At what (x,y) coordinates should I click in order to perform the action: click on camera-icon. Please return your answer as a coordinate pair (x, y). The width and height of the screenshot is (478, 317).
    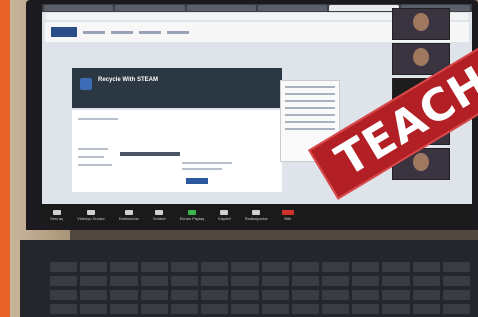
    Looking at the image, I should click on (90, 212).